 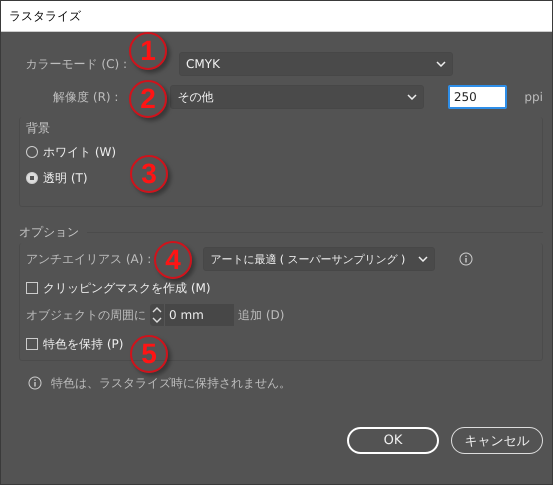 I want to click on info-message: 特色は、ラスタライズ時に保持されません。, so click(x=171, y=383).